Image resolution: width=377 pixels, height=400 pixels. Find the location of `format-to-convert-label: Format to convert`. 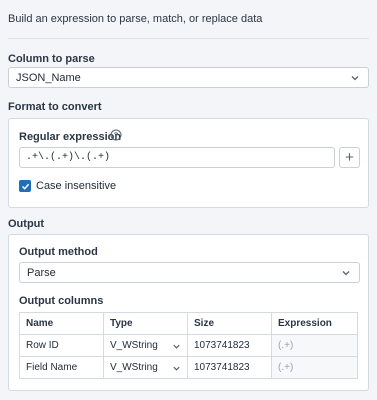

format-to-convert-label: Format to convert is located at coordinates (55, 107).